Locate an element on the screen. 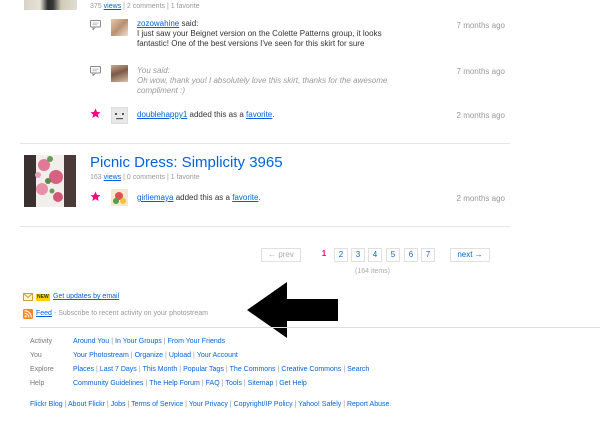  views-count: 163 is located at coordinates (96, 177).